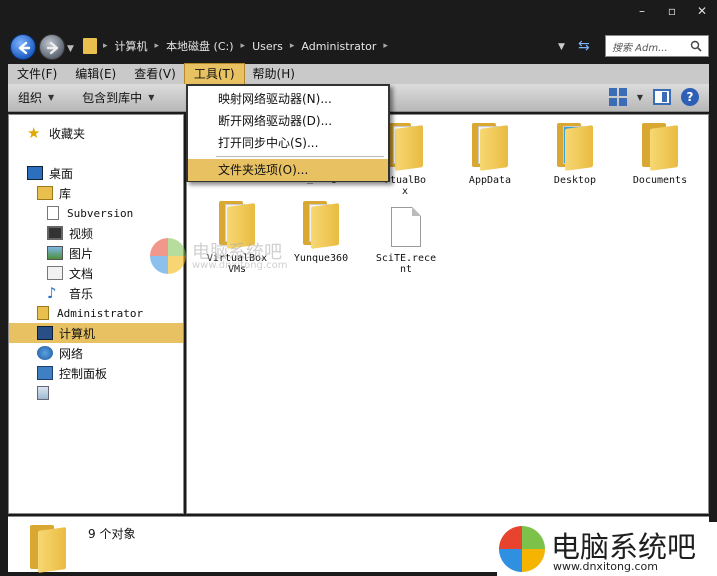  Describe the element at coordinates (37, 74) in the screenshot. I see `menu-file: 文件(F)` at that location.